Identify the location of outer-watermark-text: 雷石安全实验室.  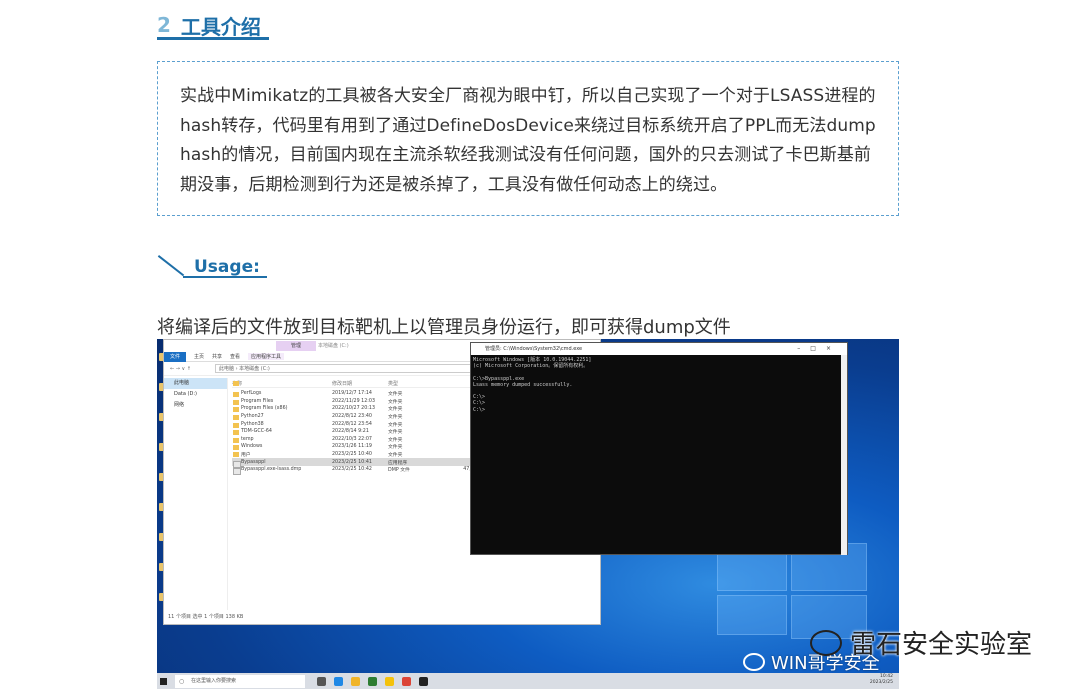
(941, 645).